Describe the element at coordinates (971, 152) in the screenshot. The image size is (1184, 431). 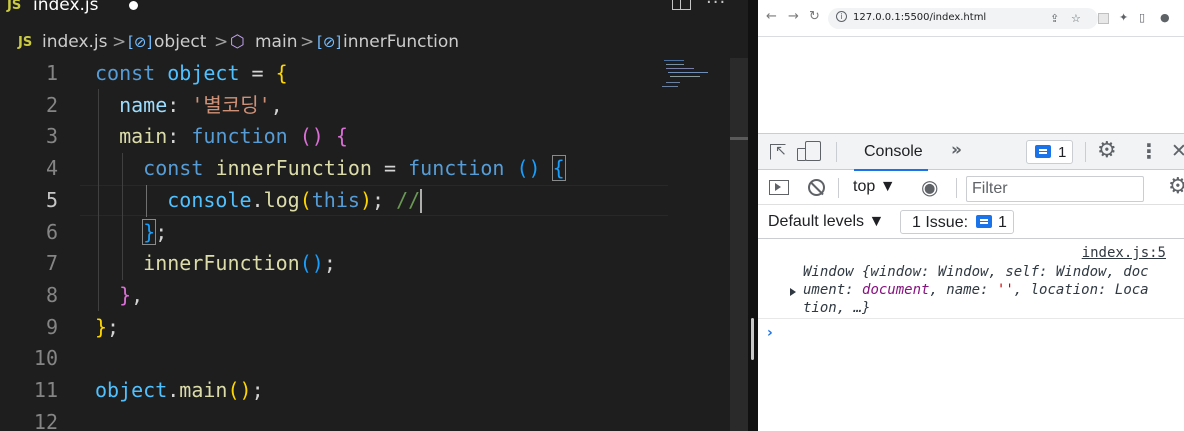
I see `devtools-tab-bar: Console » 1 ⚙ ⋮ ✕` at that location.